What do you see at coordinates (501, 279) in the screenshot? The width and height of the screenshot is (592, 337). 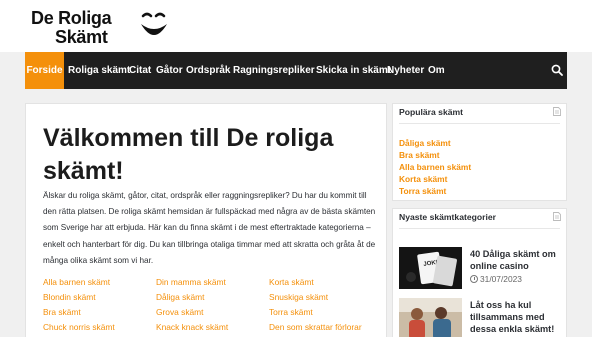 I see `post-date-text: 31/07/2023` at bounding box center [501, 279].